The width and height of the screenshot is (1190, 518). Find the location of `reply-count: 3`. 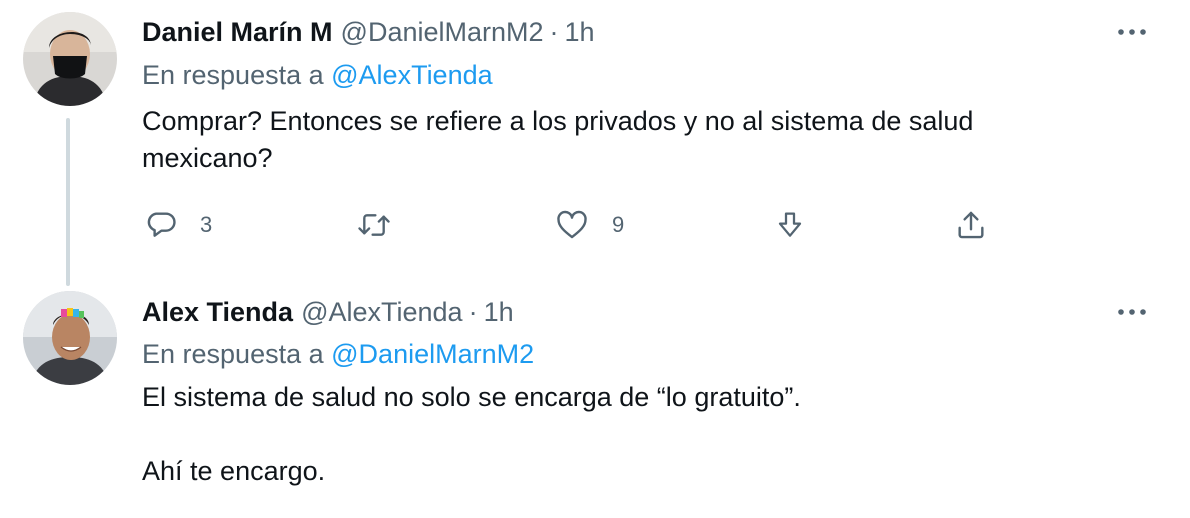

reply-count: 3 is located at coordinates (206, 224).